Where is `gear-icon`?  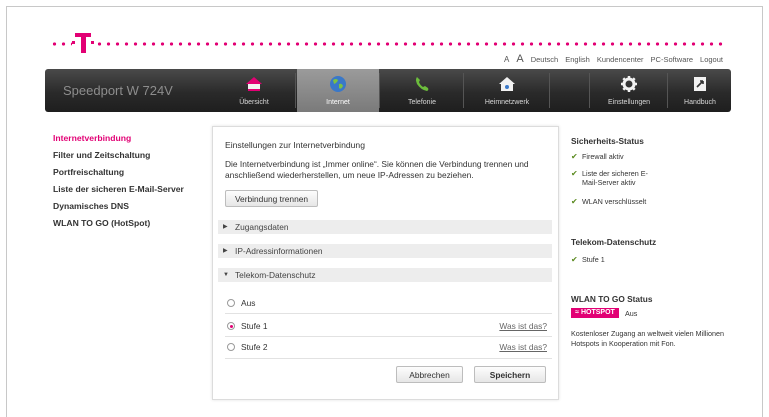
gear-icon is located at coordinates (629, 84).